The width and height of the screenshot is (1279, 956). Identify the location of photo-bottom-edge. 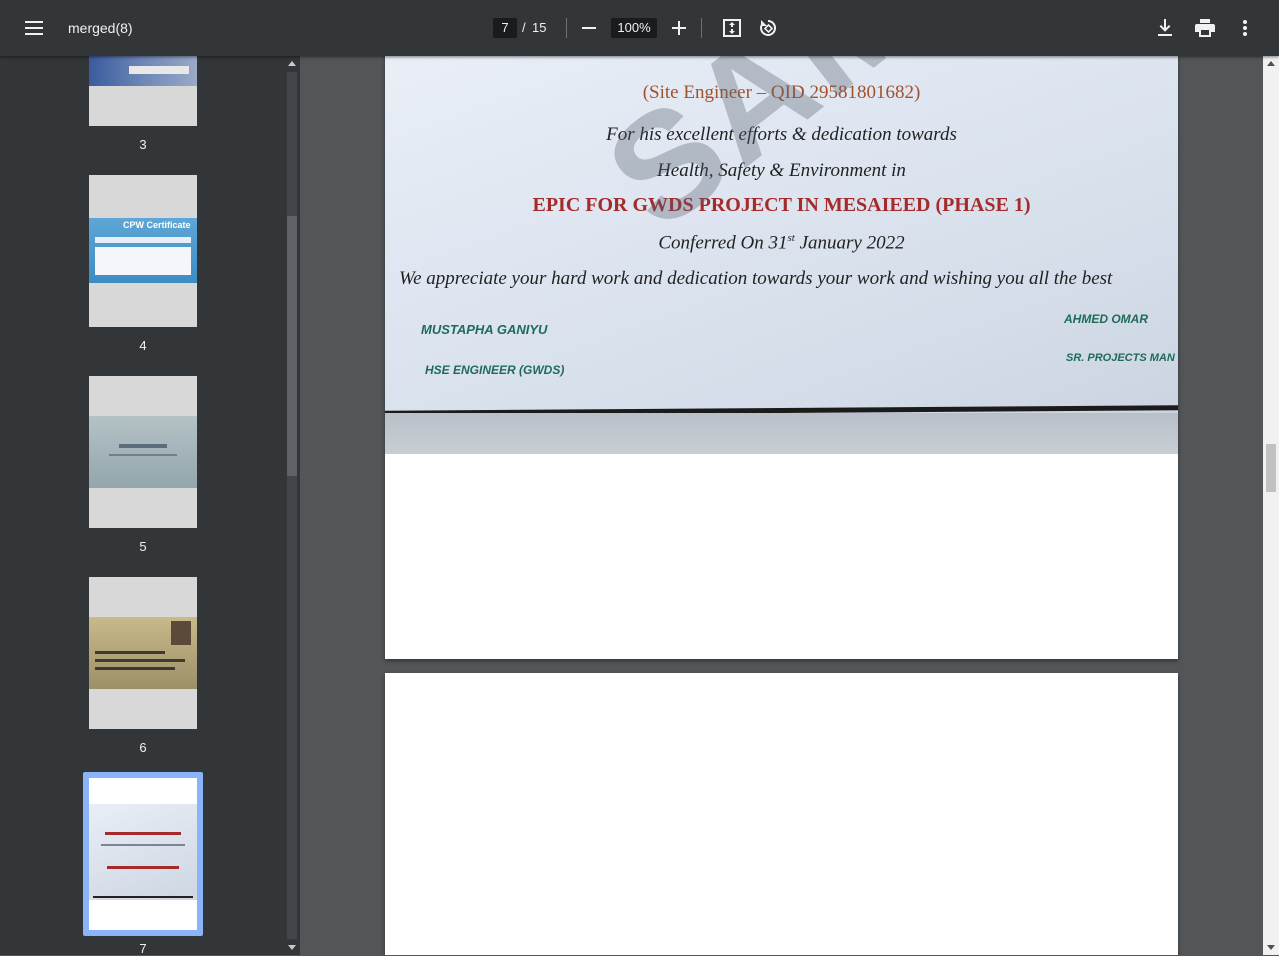
(781, 433).